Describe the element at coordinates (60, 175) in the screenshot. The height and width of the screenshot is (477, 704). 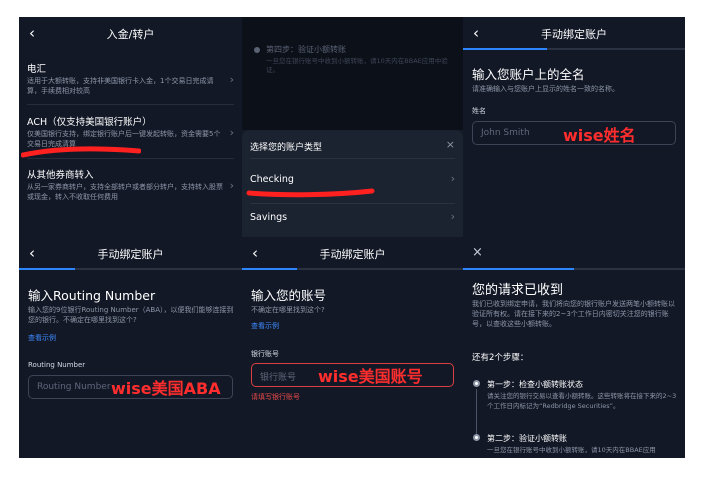
I see `option-broker-title: 从其他券商转入` at that location.